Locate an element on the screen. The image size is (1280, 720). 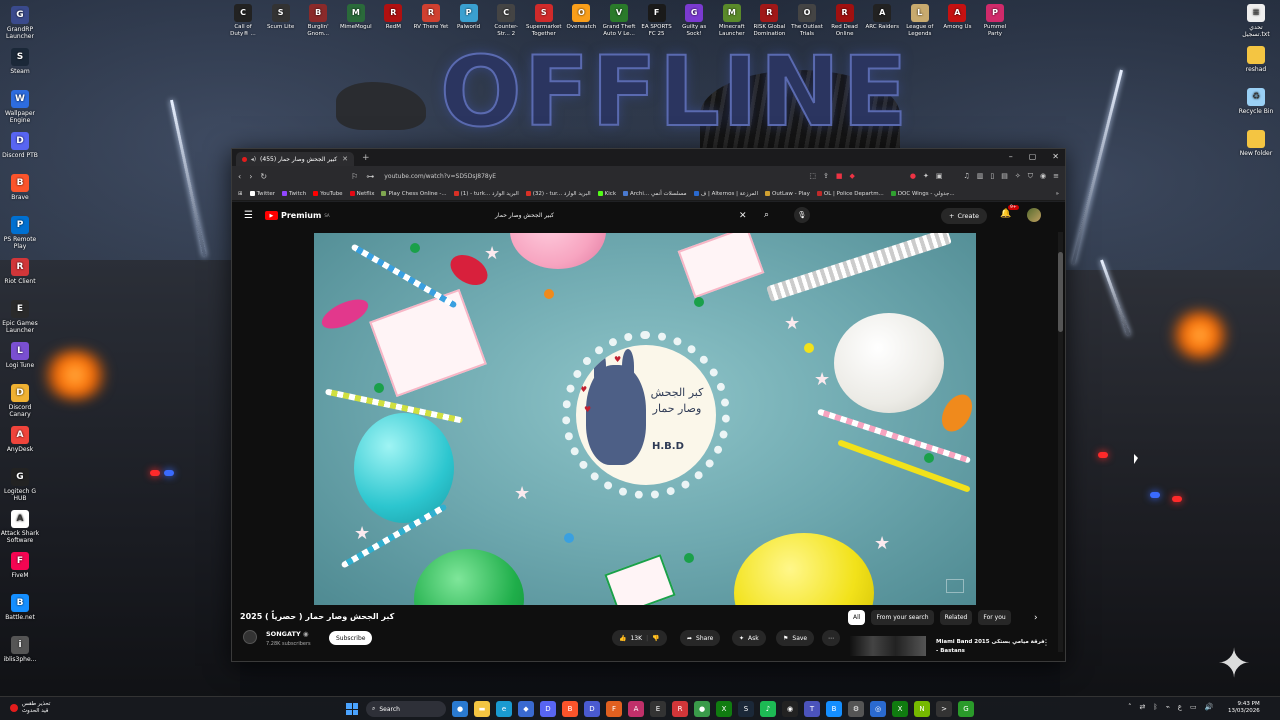
desktop-icon: L Logi Tune is located at coordinates (20, 355).